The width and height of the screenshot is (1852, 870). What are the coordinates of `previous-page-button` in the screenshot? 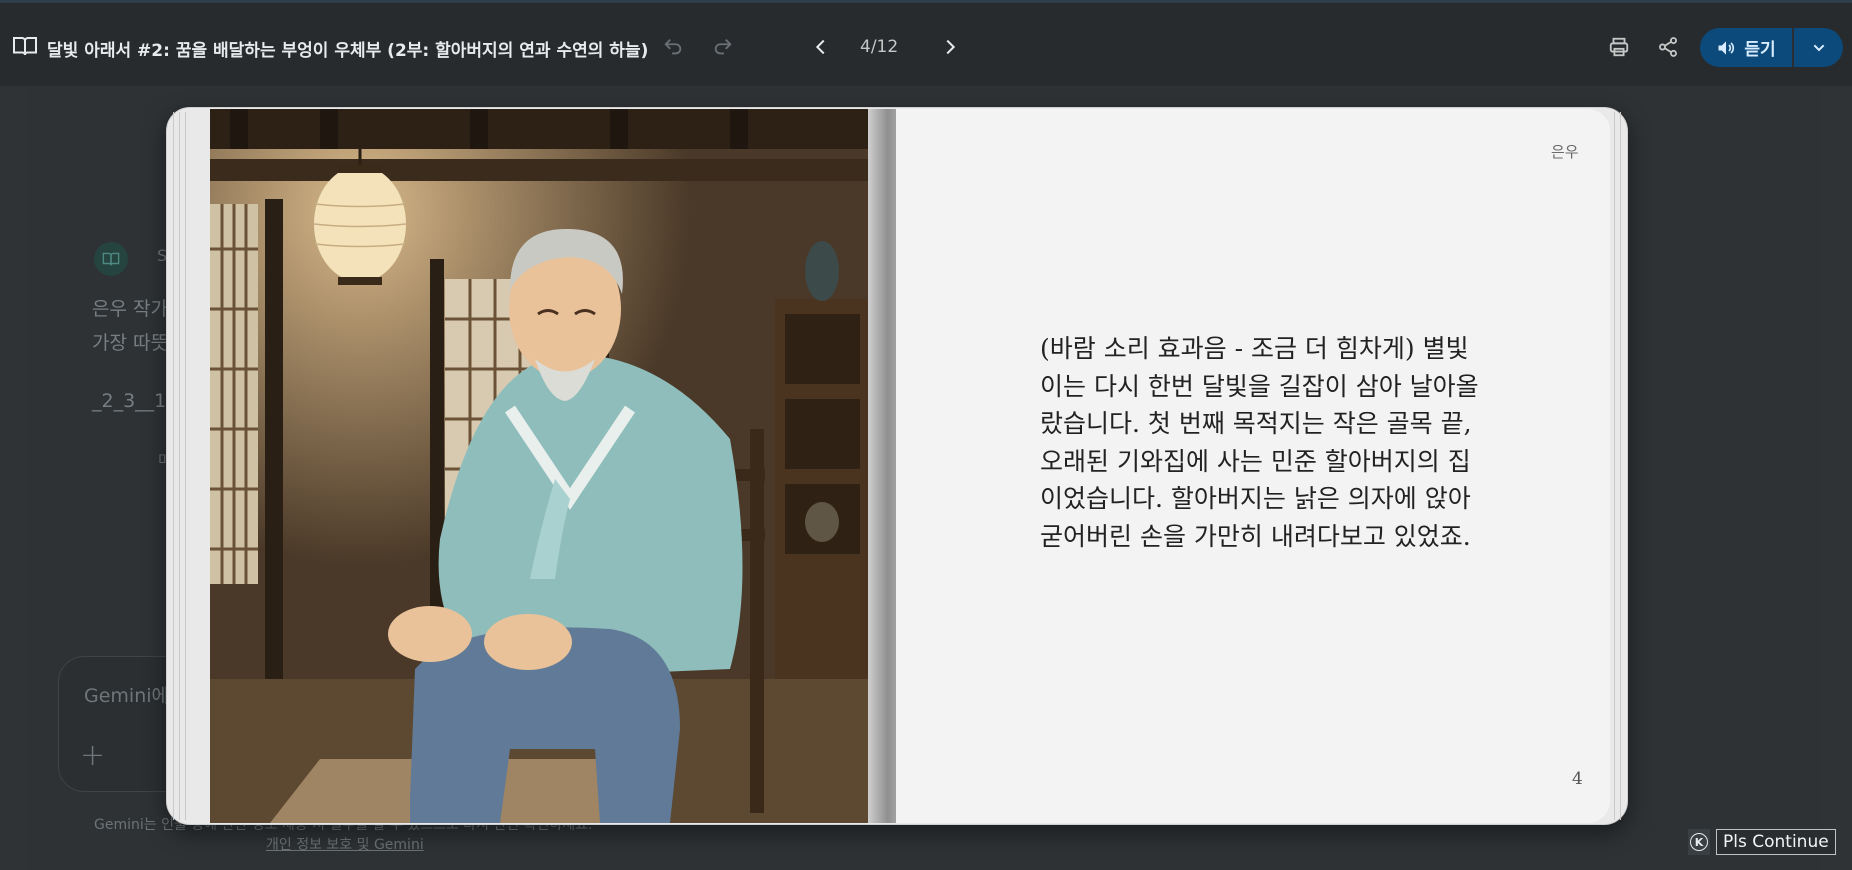 It's located at (821, 47).